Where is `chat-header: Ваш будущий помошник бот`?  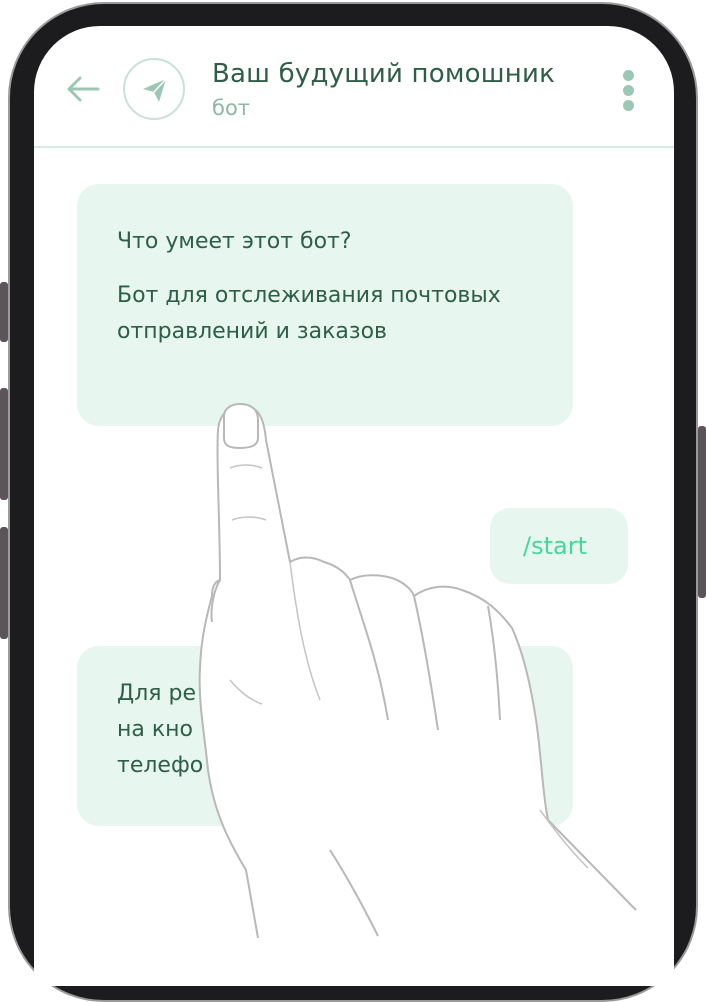
chat-header: Ваш будущий помошник бот is located at coordinates (354, 87).